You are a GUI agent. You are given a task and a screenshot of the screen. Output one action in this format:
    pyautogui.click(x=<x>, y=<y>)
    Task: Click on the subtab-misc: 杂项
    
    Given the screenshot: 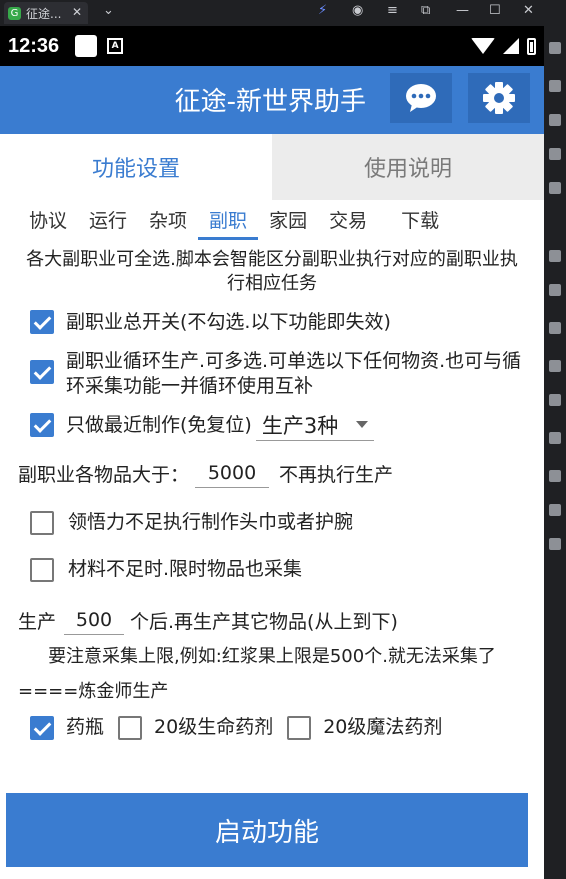 What is the action you would take?
    pyautogui.click(x=168, y=220)
    